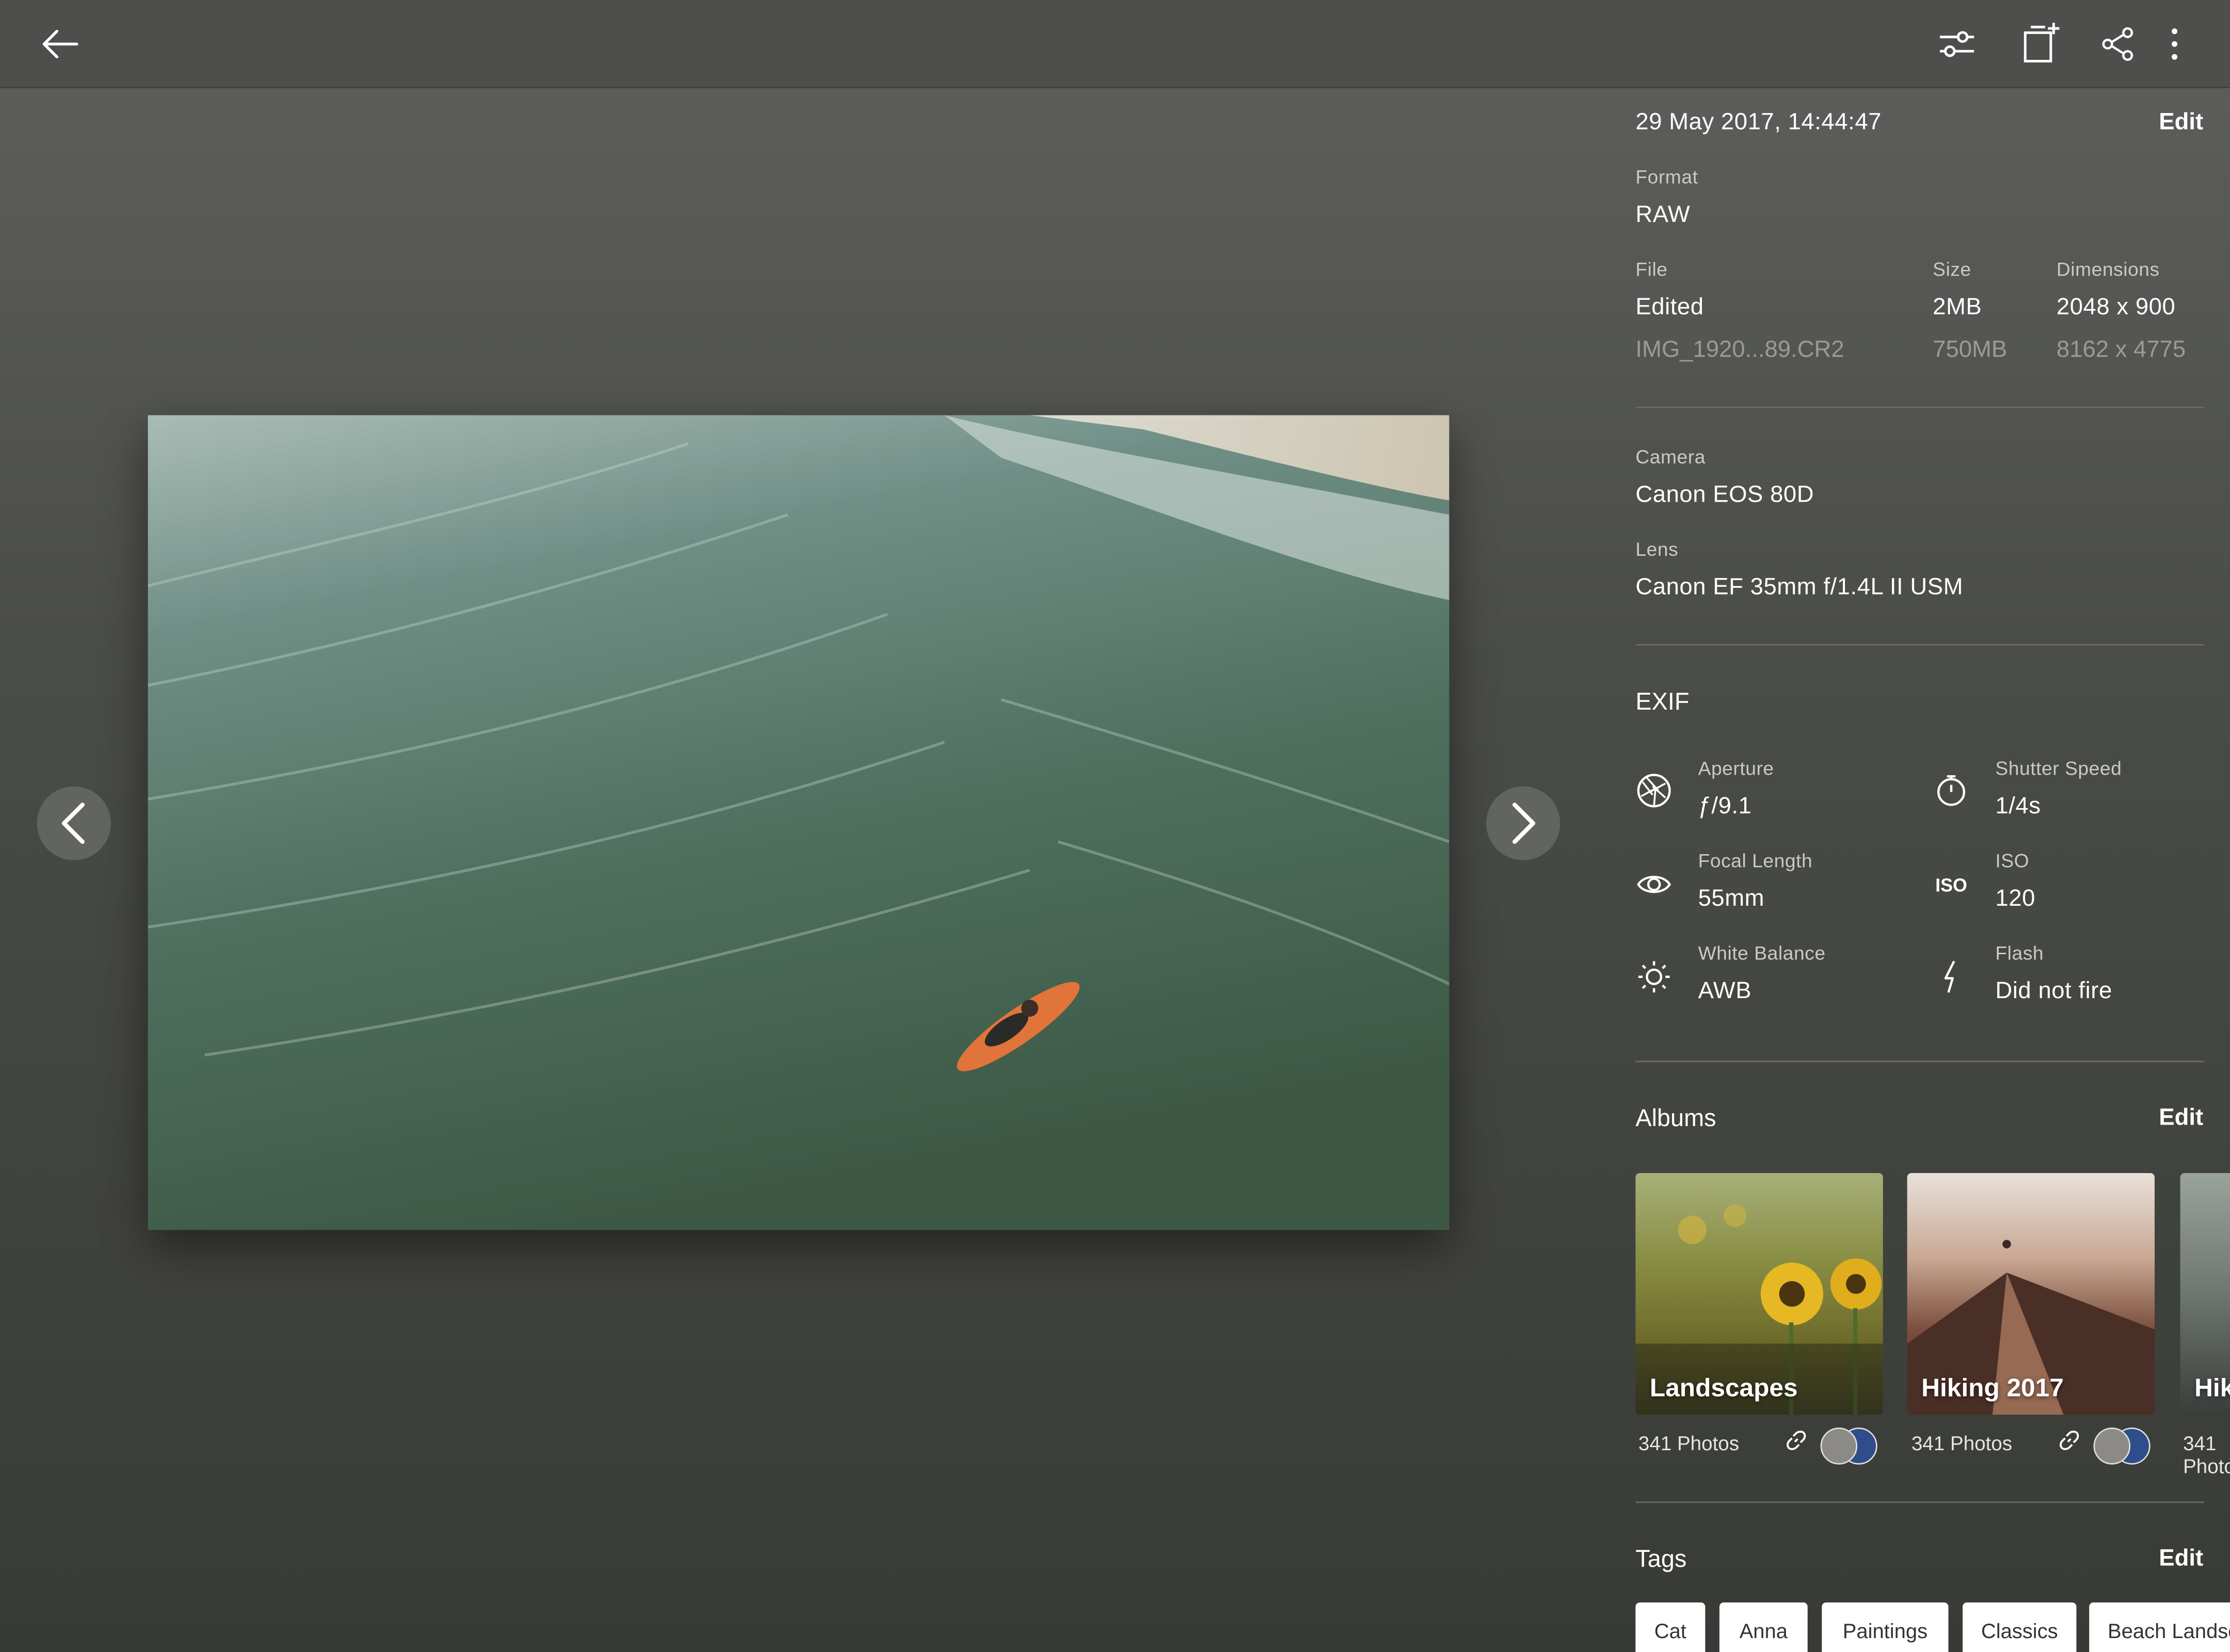 This screenshot has height=1652, width=2230. I want to click on more-vertical-icon, so click(2175, 44).